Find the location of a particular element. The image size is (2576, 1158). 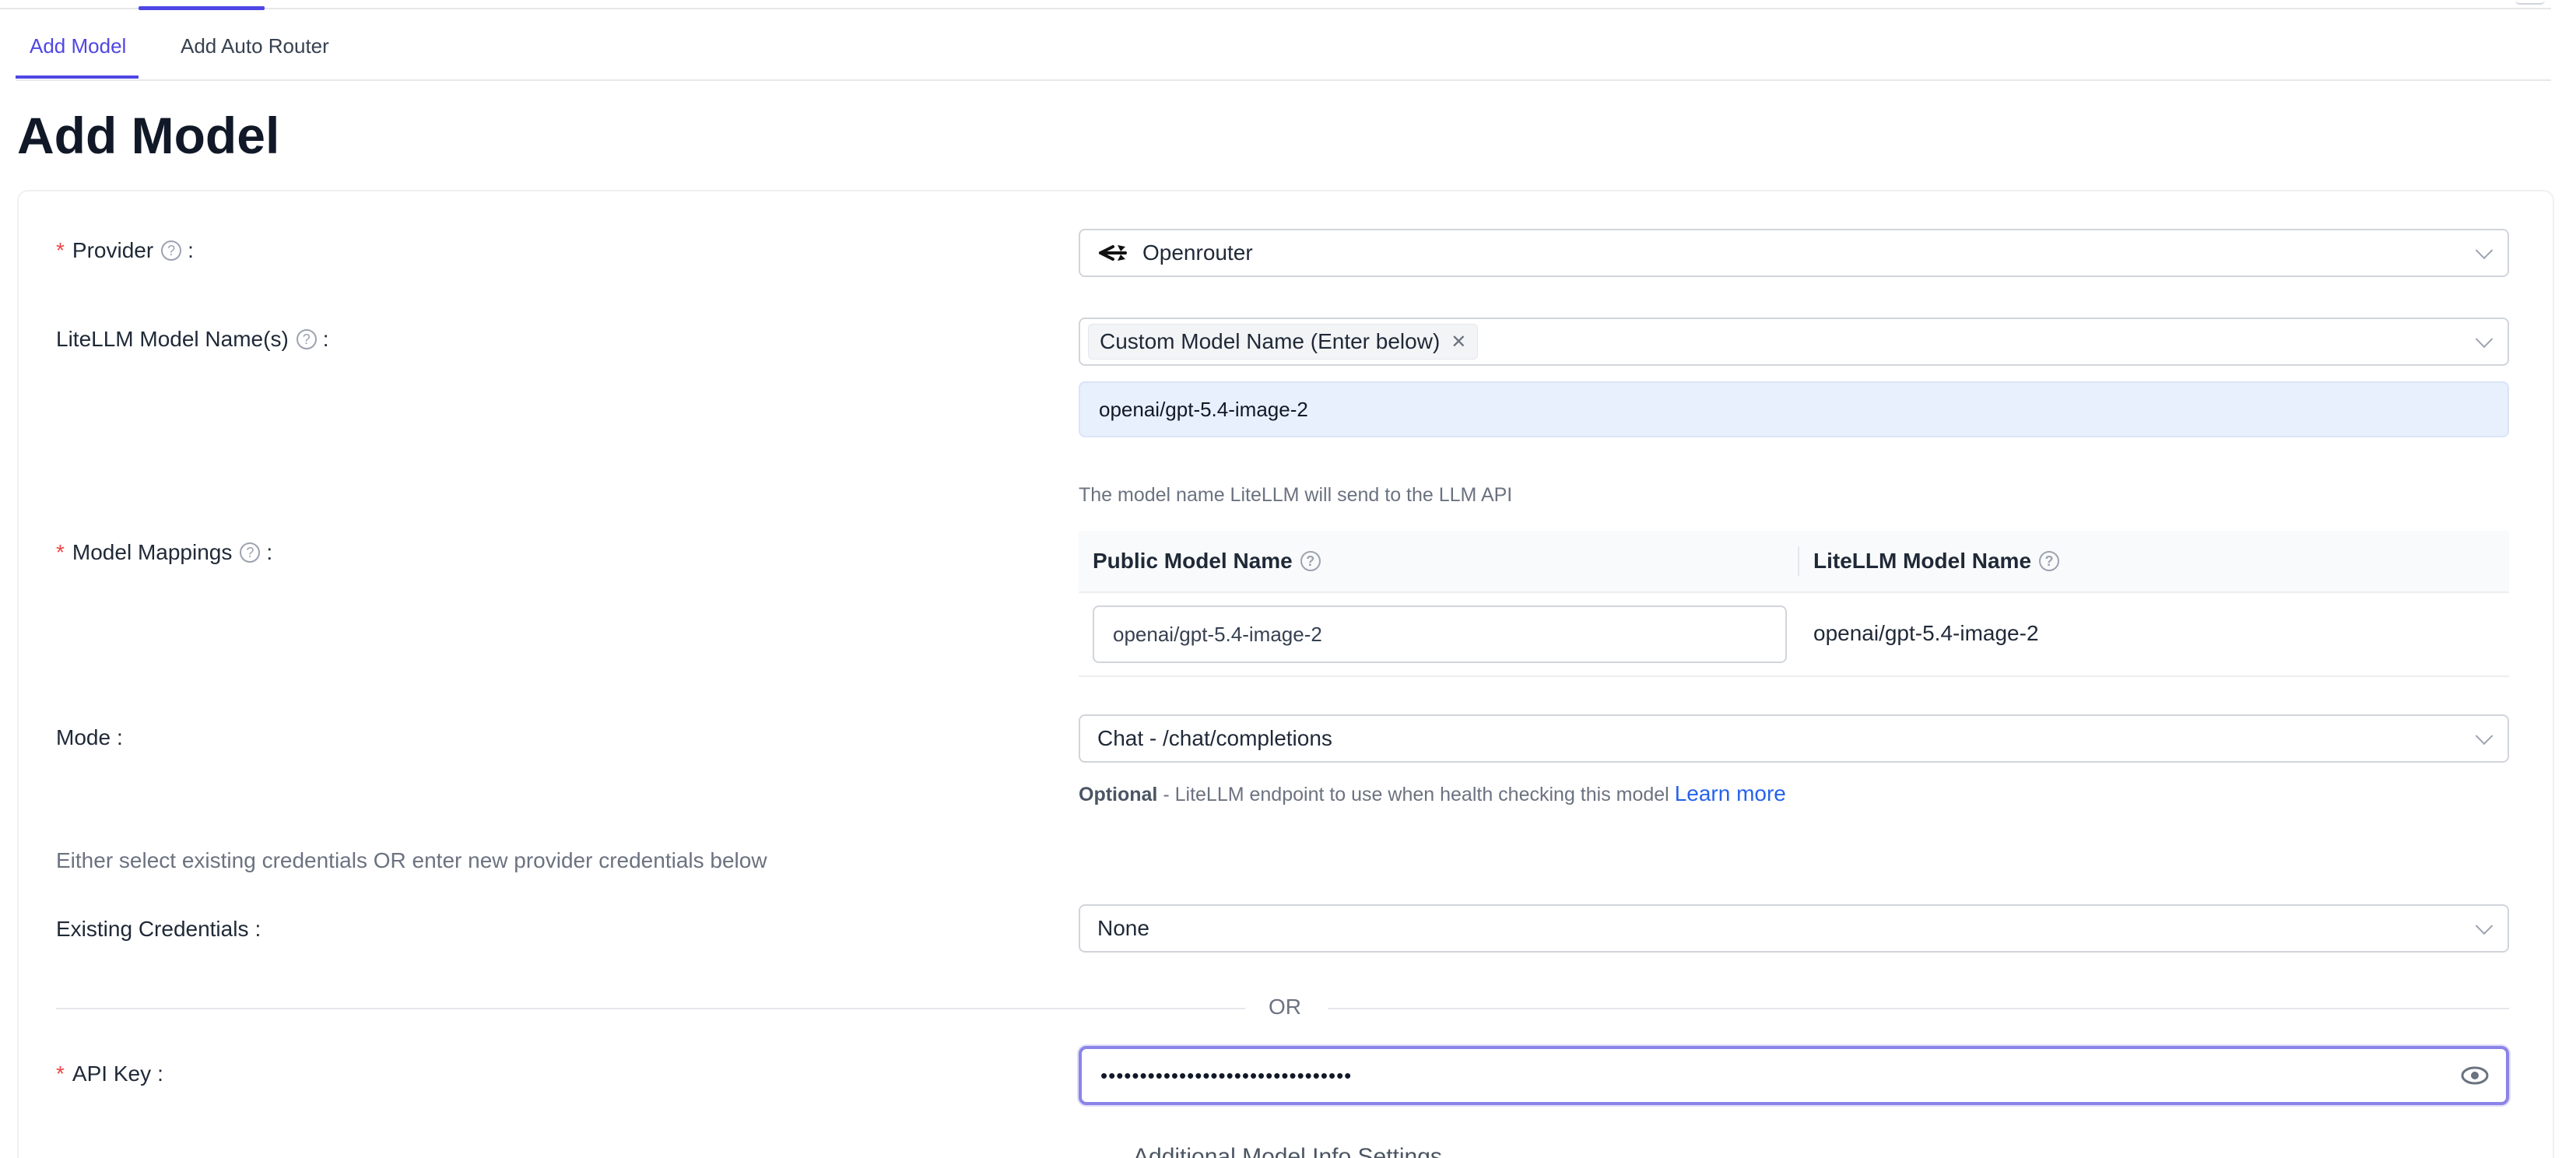

column-header-public-model-name: Public Model Name ? is located at coordinates (1207, 561).